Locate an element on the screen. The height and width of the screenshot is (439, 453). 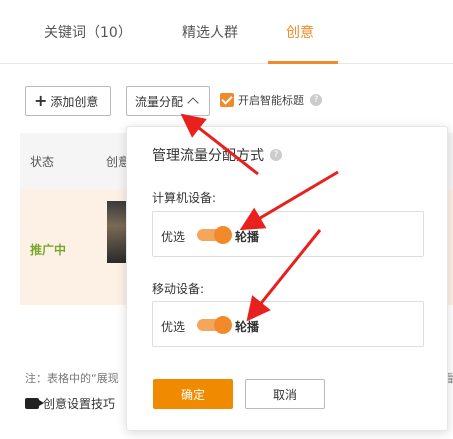
chevron-up-icon is located at coordinates (193, 103).